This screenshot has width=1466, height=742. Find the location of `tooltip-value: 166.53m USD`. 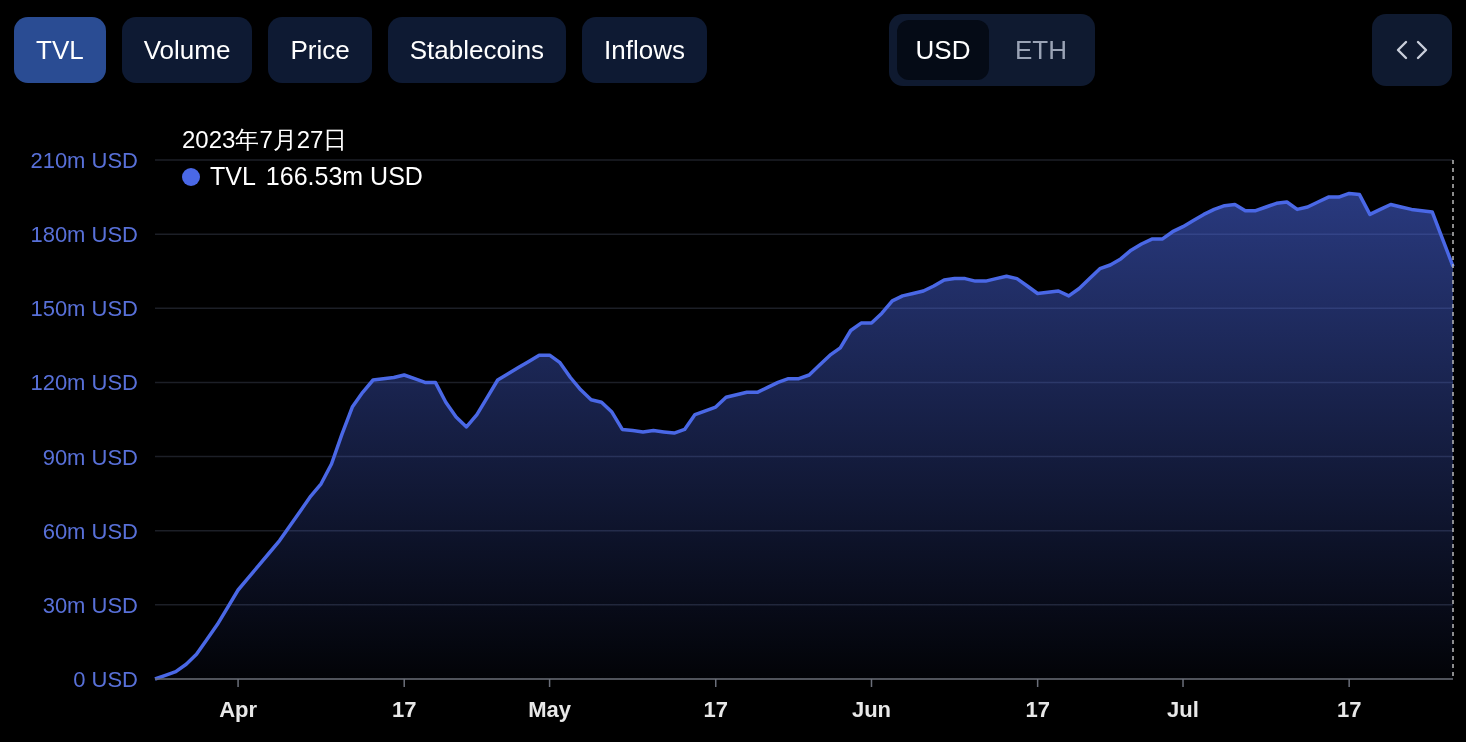

tooltip-value: 166.53m USD is located at coordinates (344, 176).